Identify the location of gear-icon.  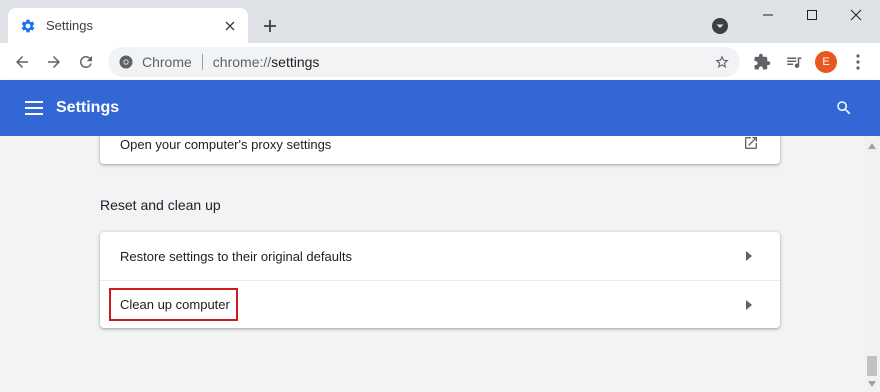
(28, 26).